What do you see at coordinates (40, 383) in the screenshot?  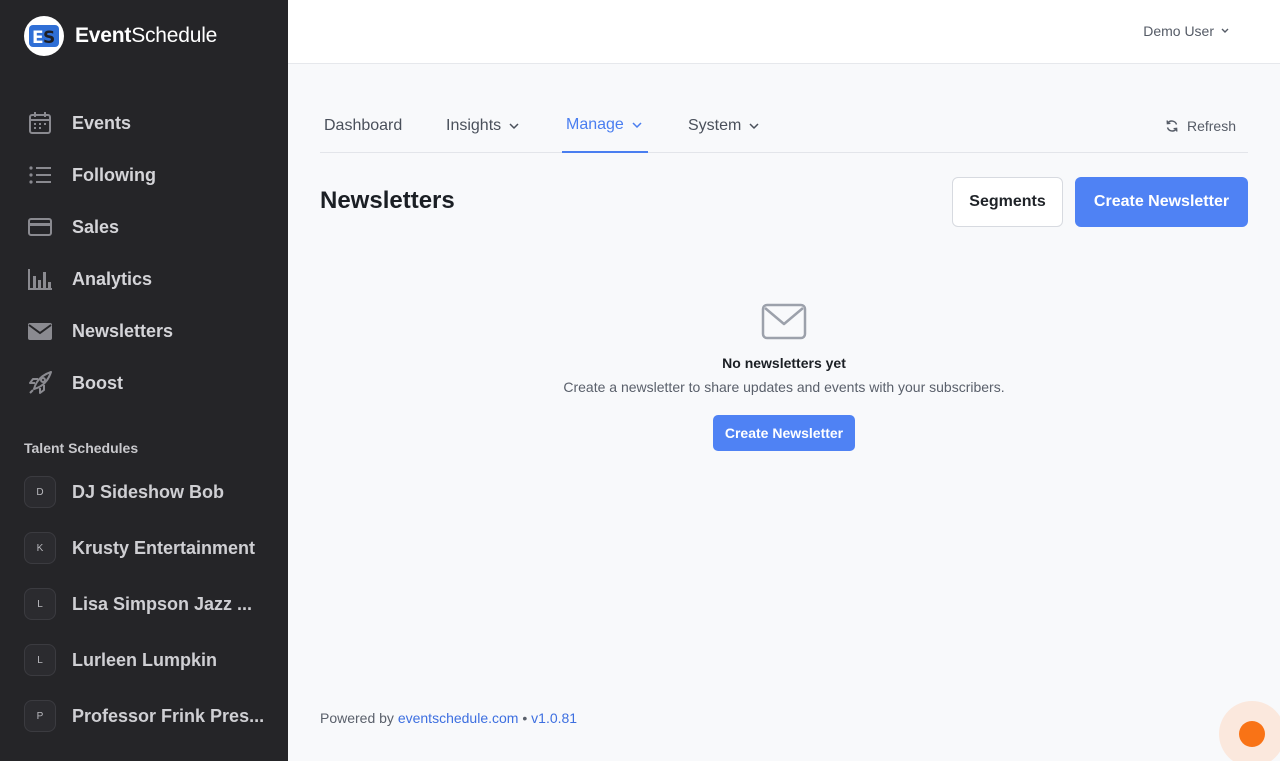 I see `rocket-icon` at bounding box center [40, 383].